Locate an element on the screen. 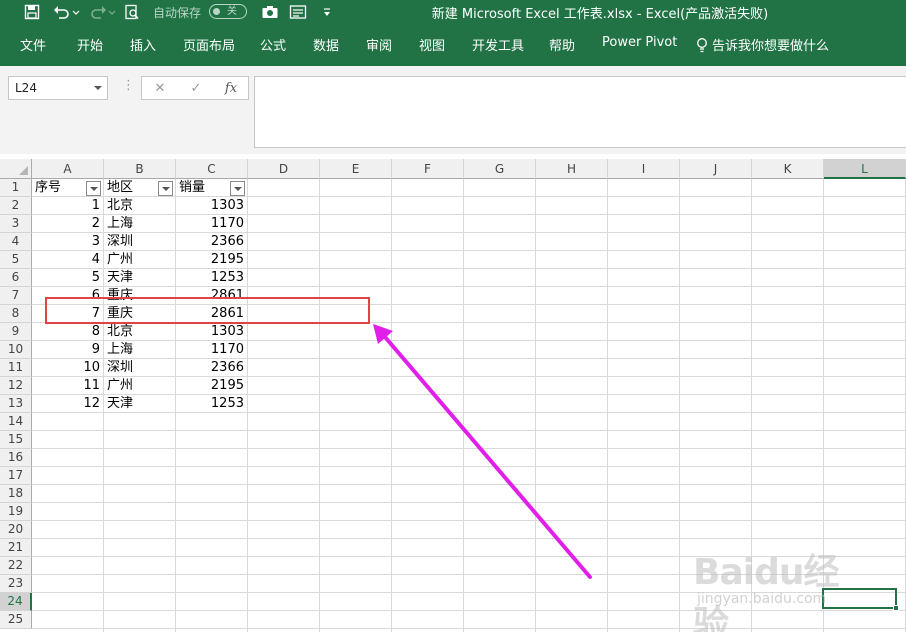 The image size is (906, 632). watermark: Baidu经验 jingyan.baidu.com is located at coordinates (778, 587).